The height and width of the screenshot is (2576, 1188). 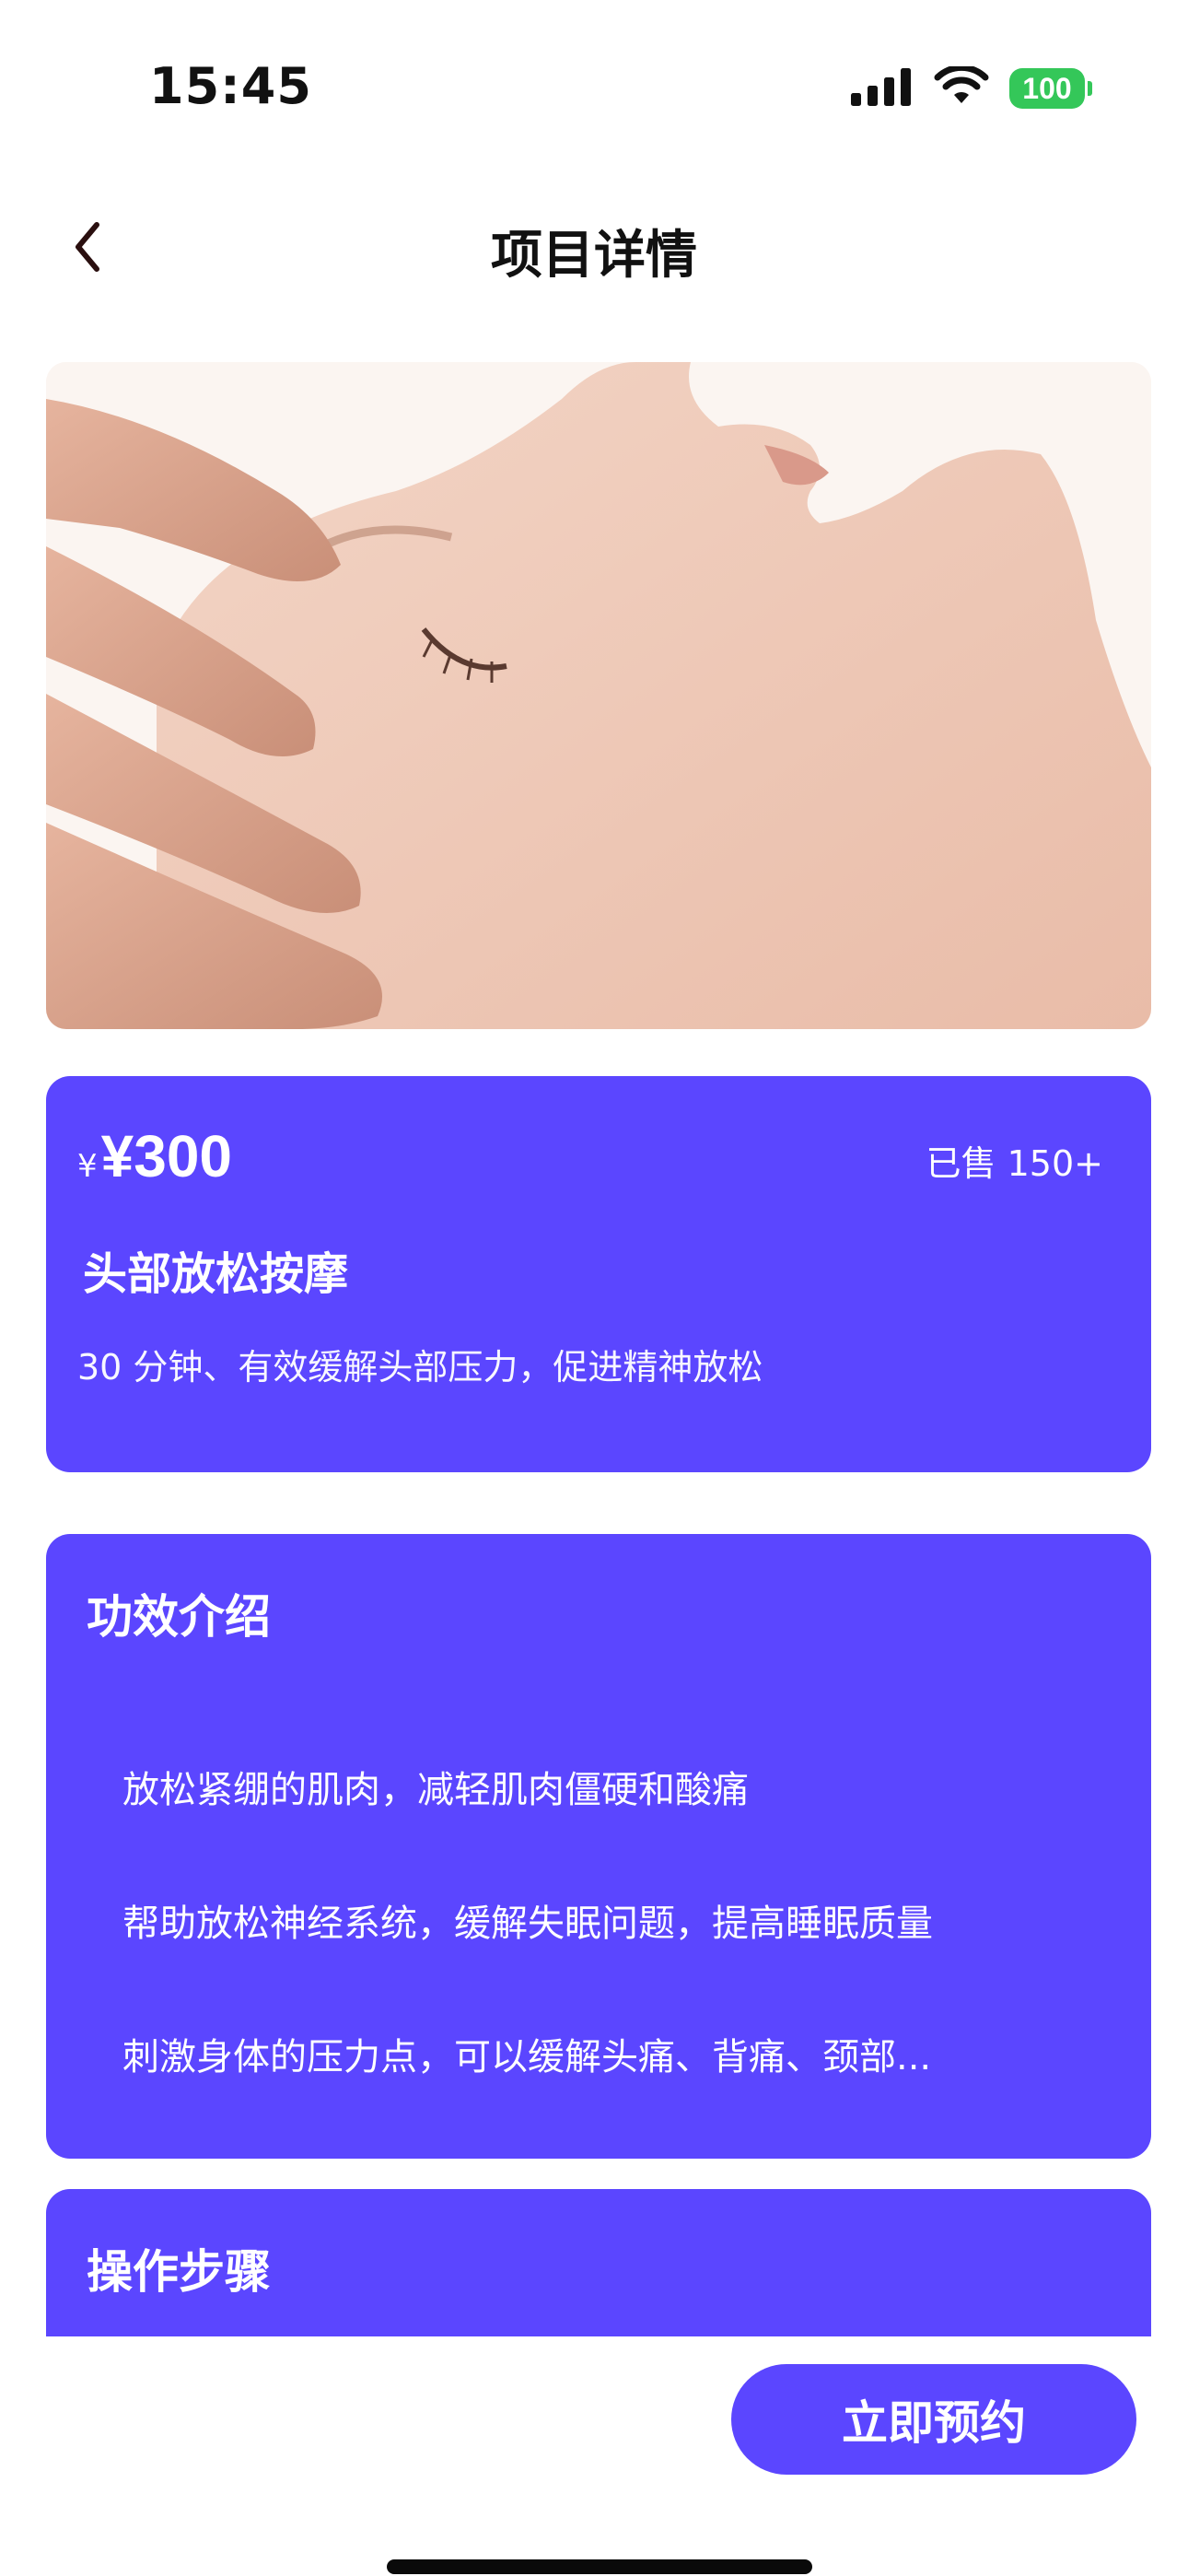 I want to click on wifi-icon, so click(x=961, y=87).